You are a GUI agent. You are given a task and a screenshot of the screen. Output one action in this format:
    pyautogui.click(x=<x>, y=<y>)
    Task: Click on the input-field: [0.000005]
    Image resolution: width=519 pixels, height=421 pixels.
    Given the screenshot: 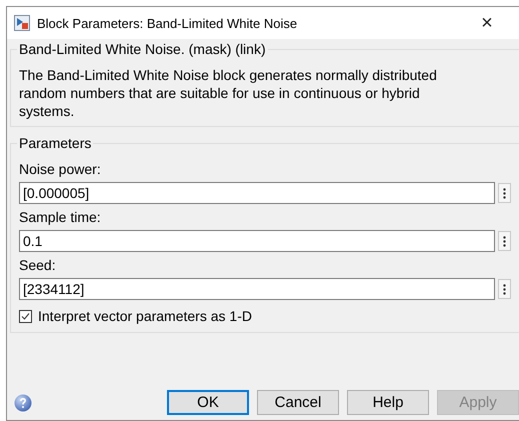 What is the action you would take?
    pyautogui.click(x=257, y=193)
    